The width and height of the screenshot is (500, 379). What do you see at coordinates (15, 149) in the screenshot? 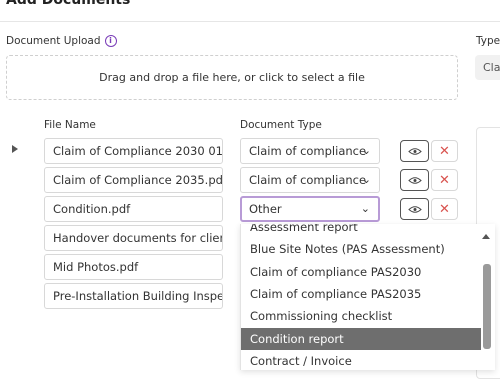
I see `caret-right-icon` at bounding box center [15, 149].